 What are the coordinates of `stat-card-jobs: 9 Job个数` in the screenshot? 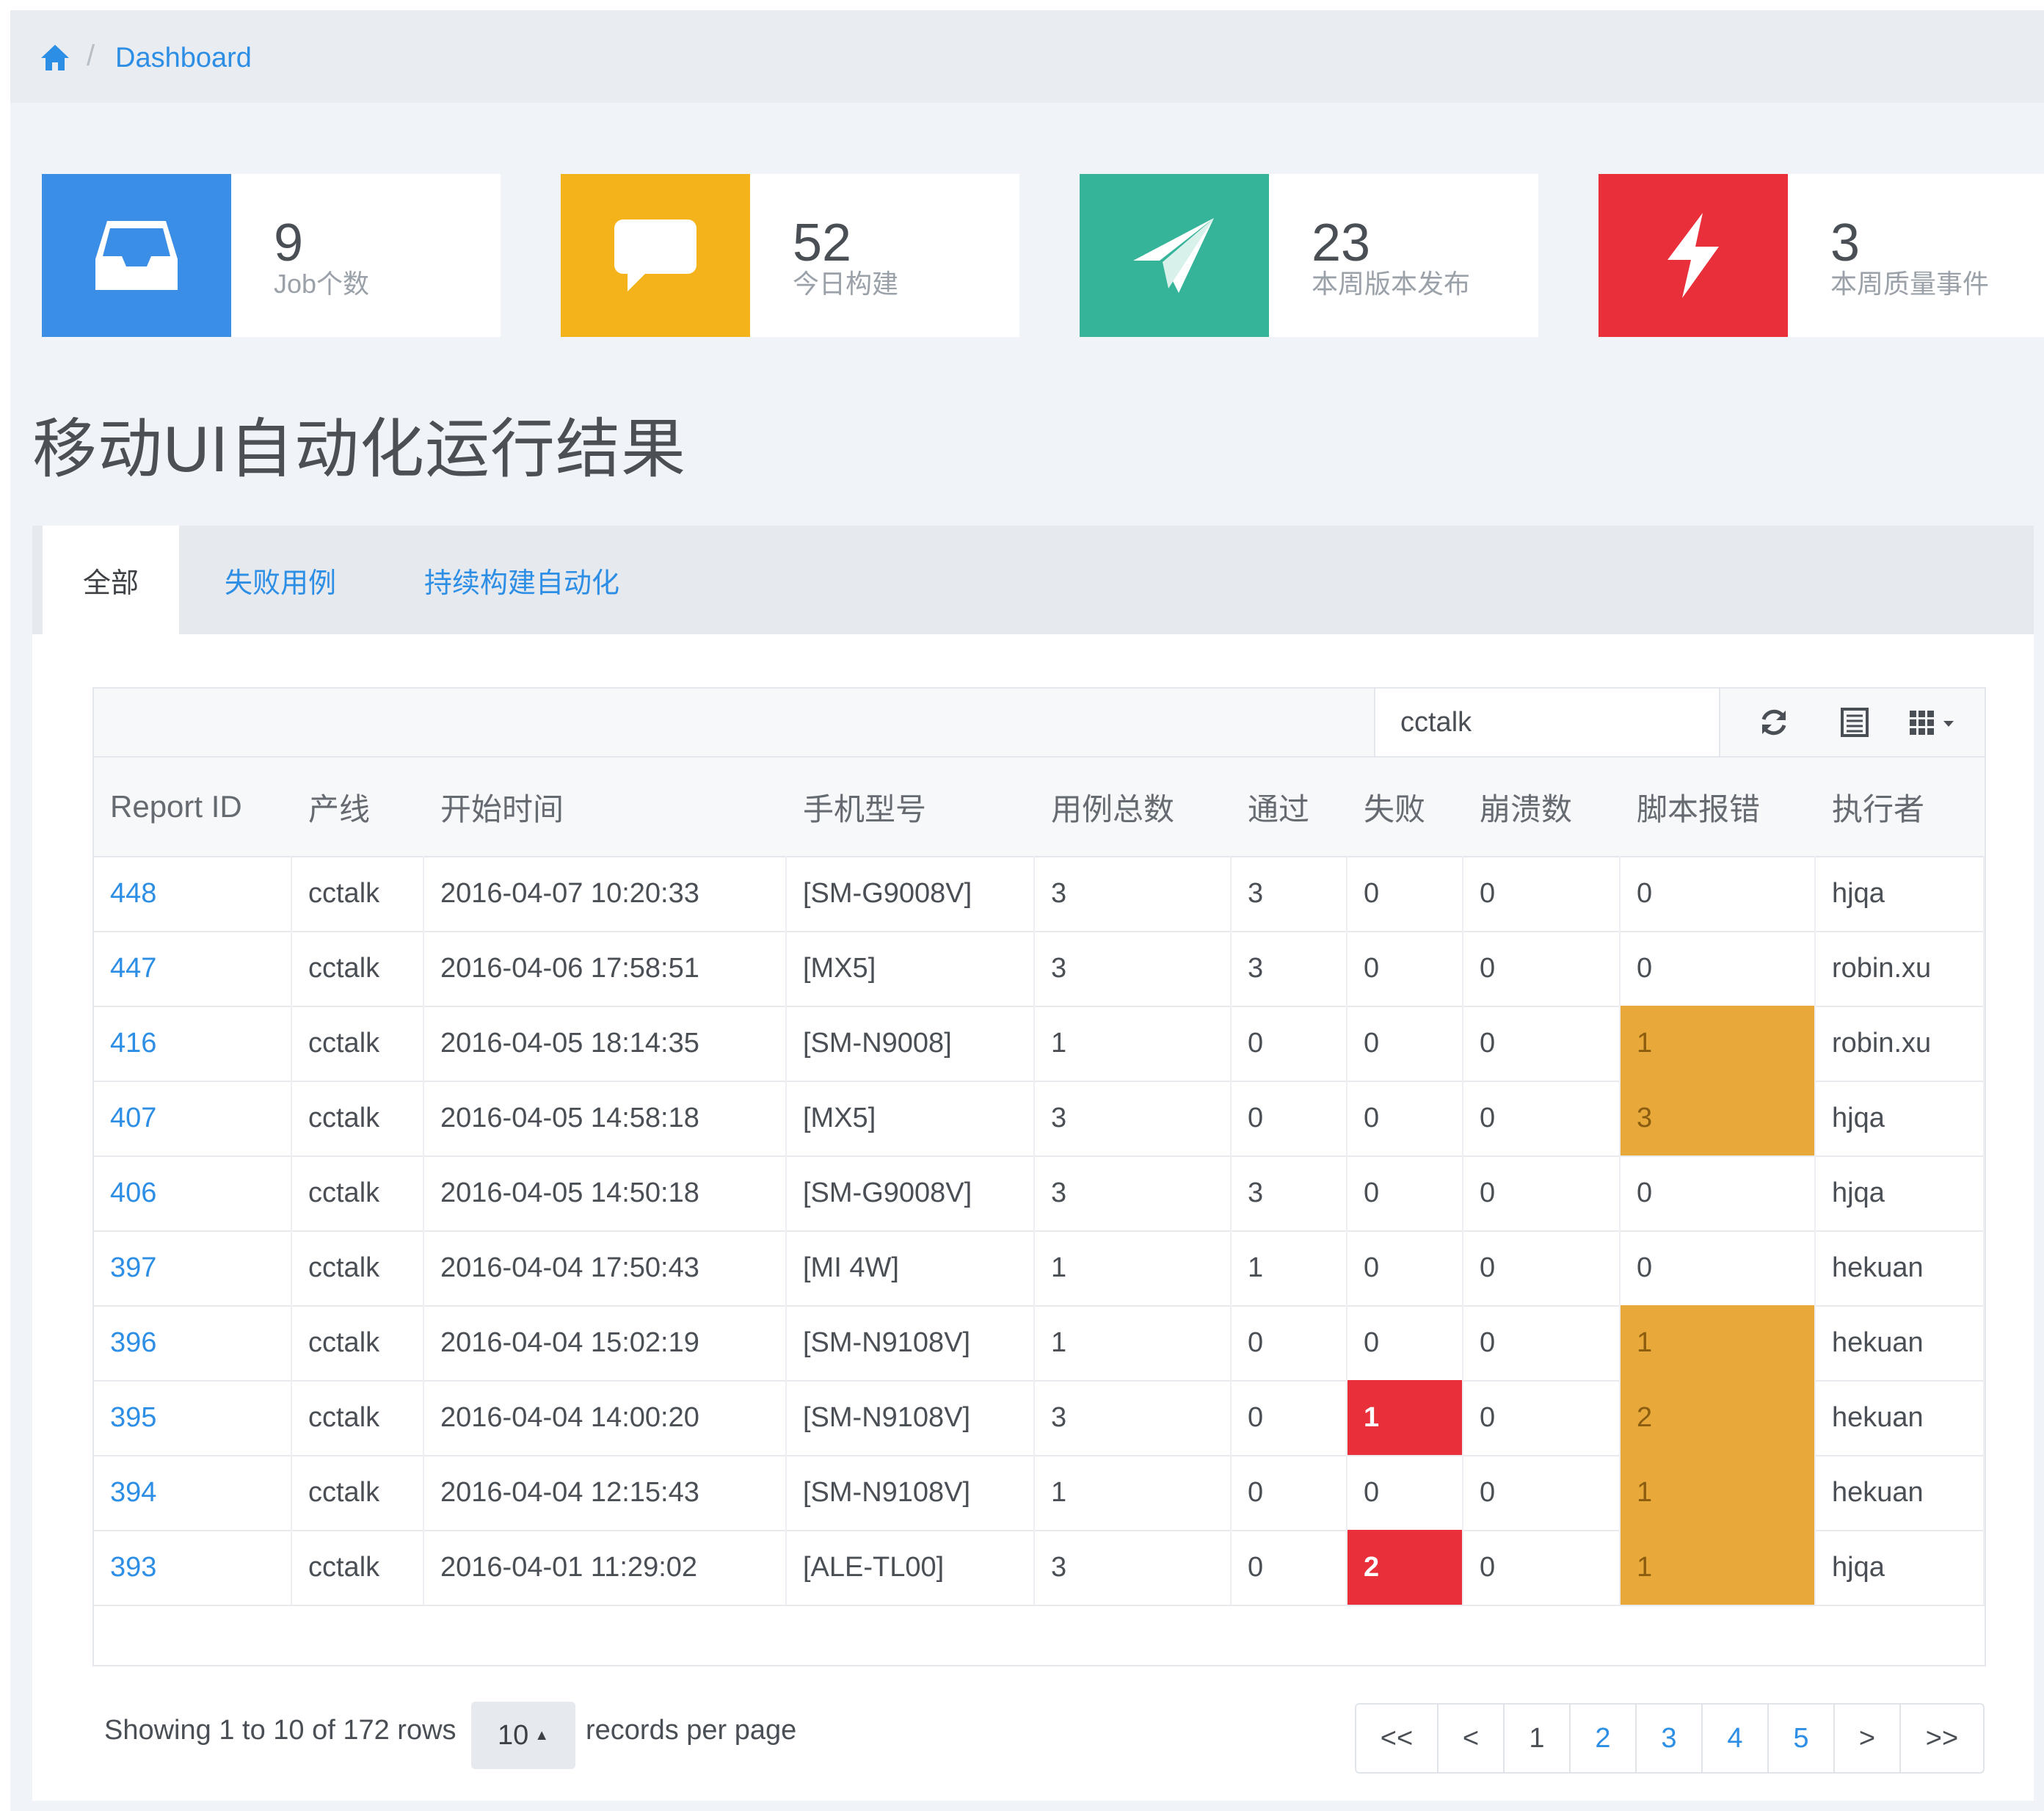 It's located at (271, 255).